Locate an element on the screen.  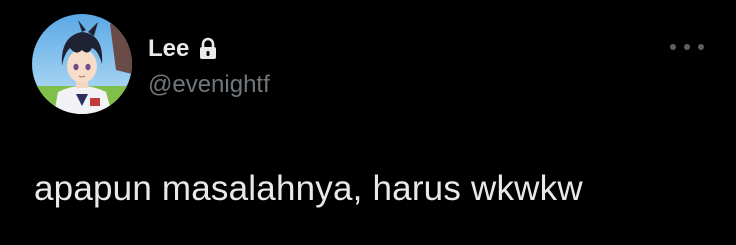
user-handle: @evenightf is located at coordinates (209, 85).